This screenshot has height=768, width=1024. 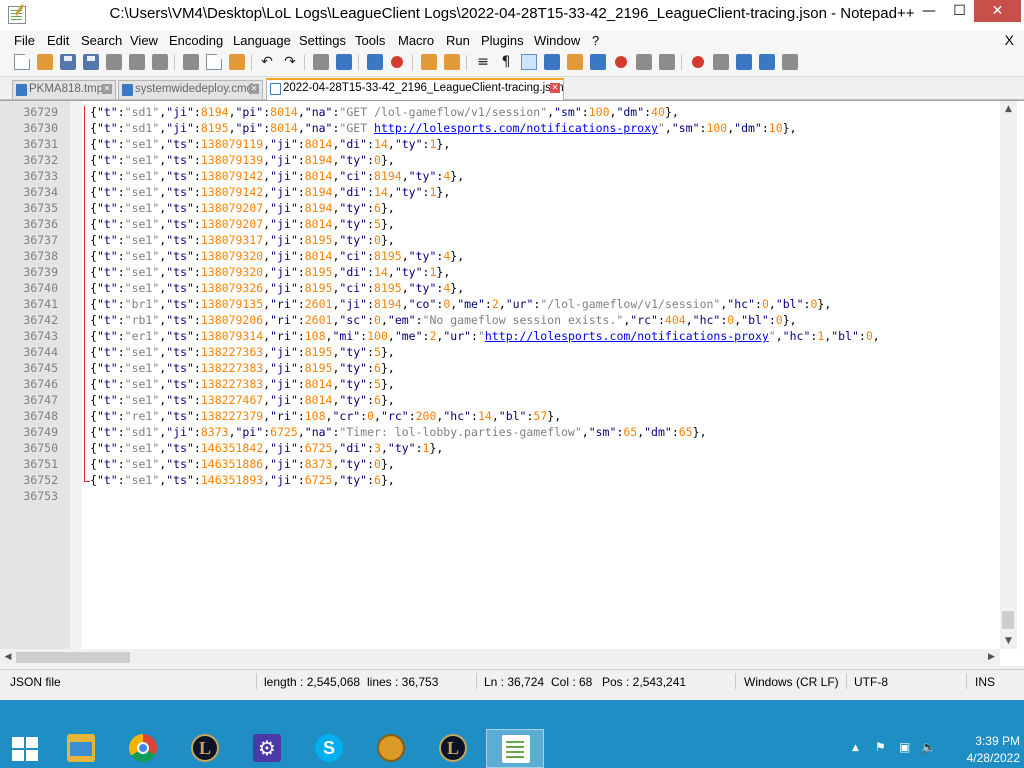 I want to click on taskbar-settings: ⚙, so click(x=267, y=748).